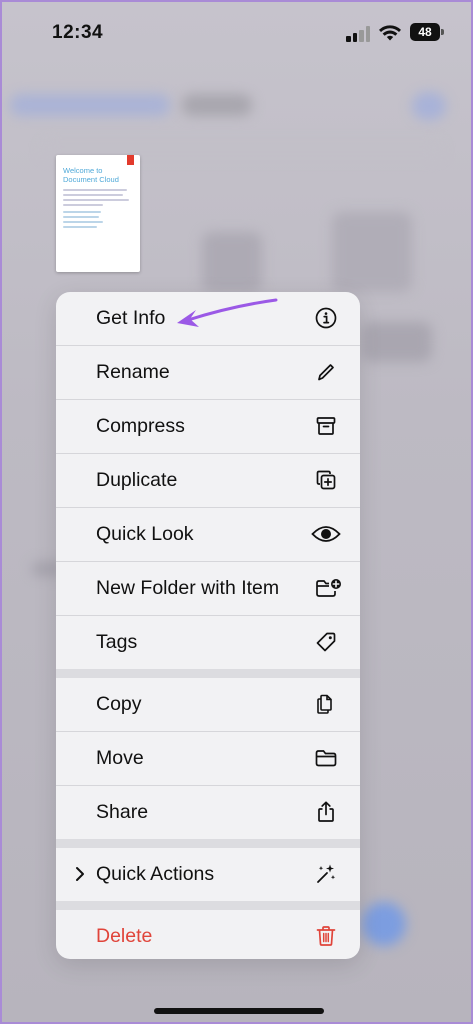 This screenshot has height=1024, width=473. Describe the element at coordinates (80, 874) in the screenshot. I see `chevron-right-icon` at that location.